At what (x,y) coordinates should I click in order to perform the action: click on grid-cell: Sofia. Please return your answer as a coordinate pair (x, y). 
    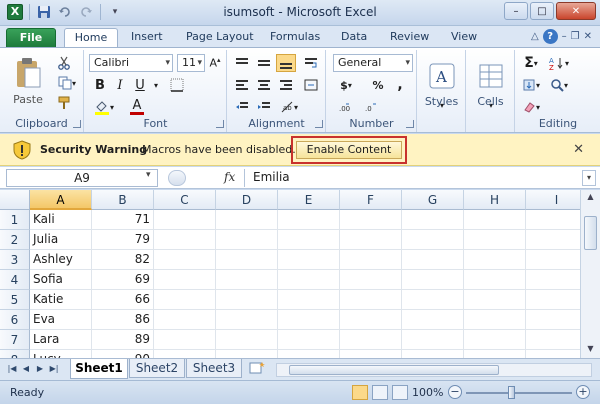
    Looking at the image, I should click on (61, 280).